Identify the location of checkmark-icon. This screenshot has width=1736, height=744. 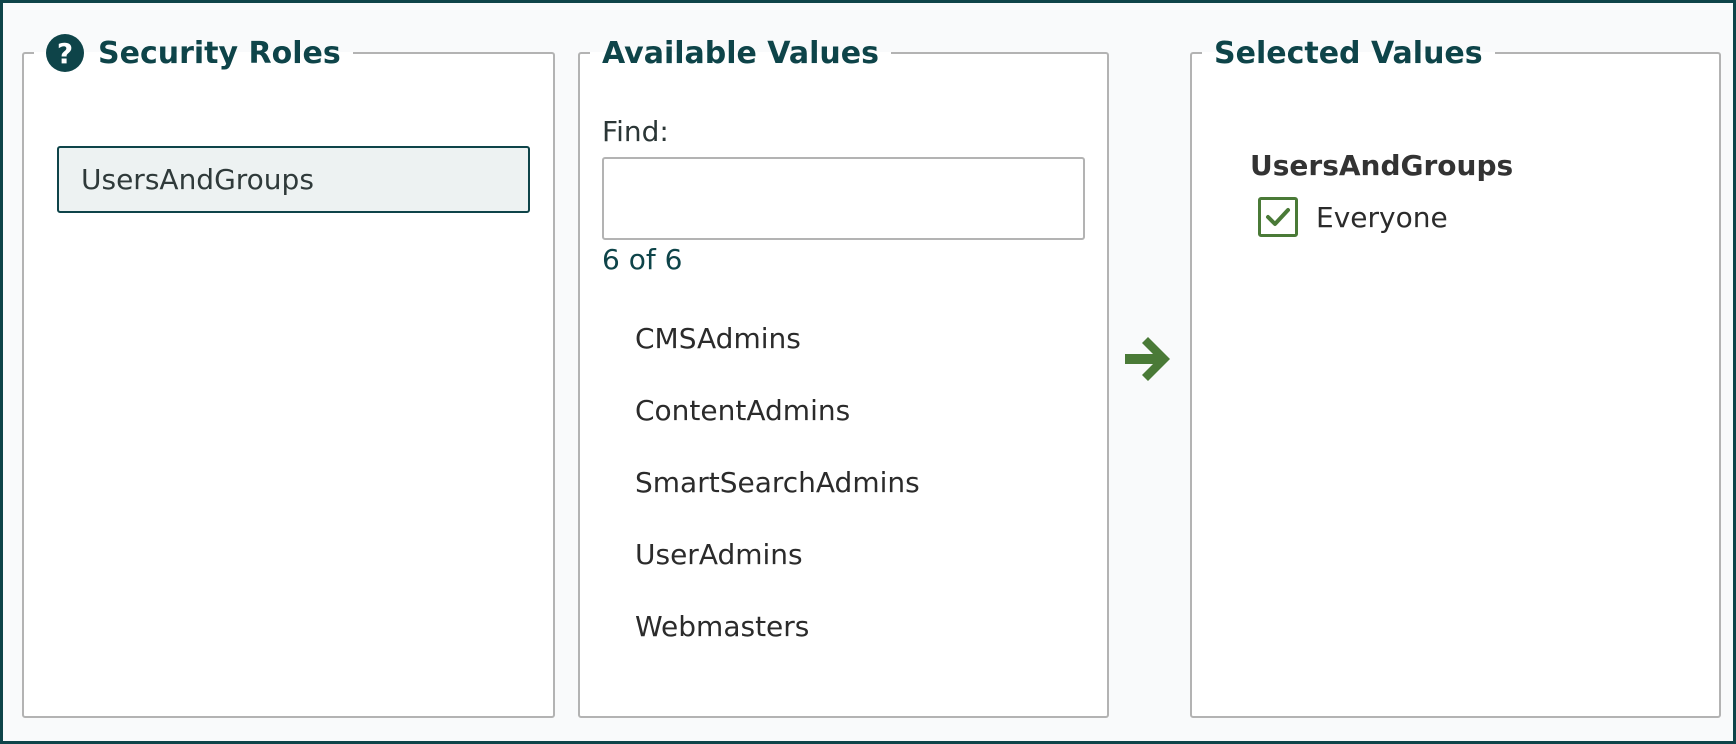
(1278, 217).